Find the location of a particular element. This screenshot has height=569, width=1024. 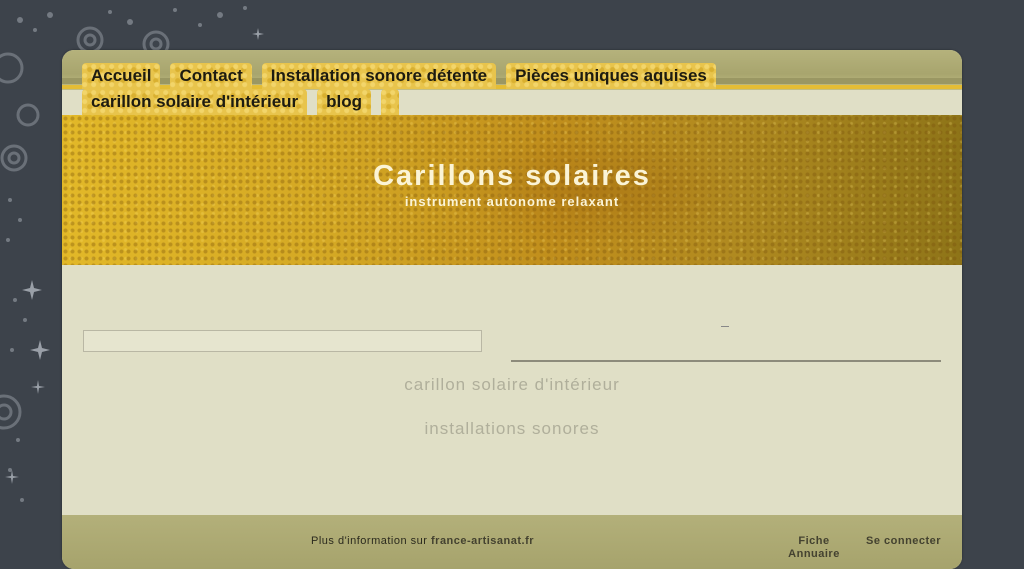

site-subtitle: instrument autonome relaxant is located at coordinates (512, 201).